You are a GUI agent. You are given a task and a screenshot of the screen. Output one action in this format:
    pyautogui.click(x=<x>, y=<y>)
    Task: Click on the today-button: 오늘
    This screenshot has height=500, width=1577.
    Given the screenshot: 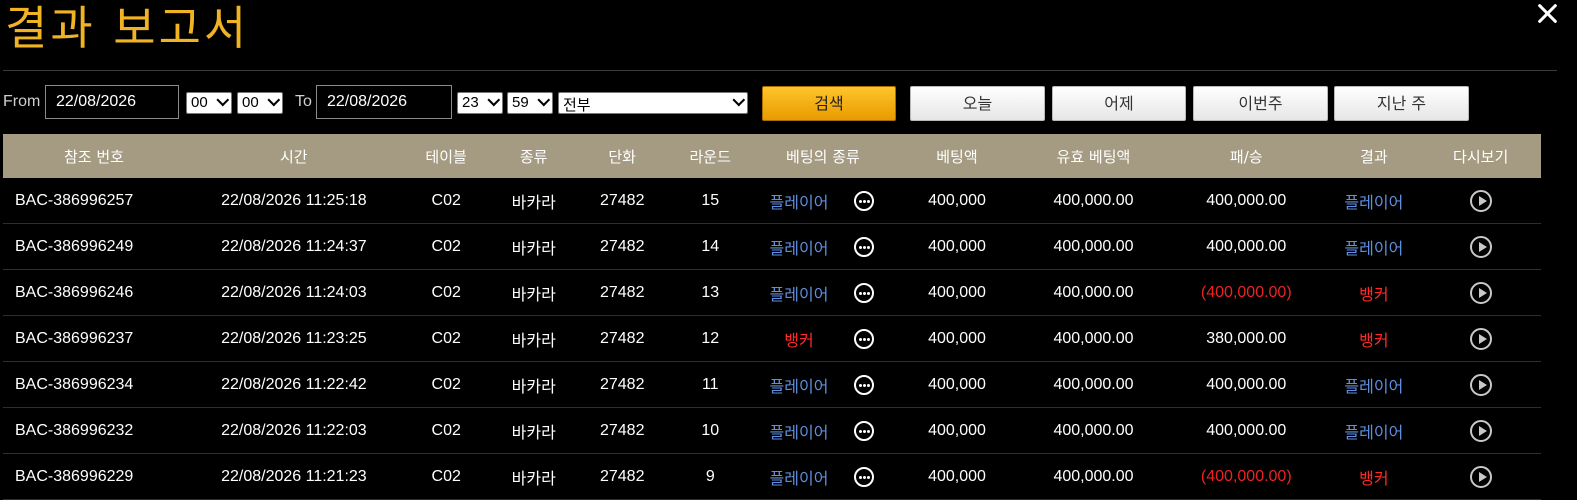 What is the action you would take?
    pyautogui.click(x=977, y=103)
    